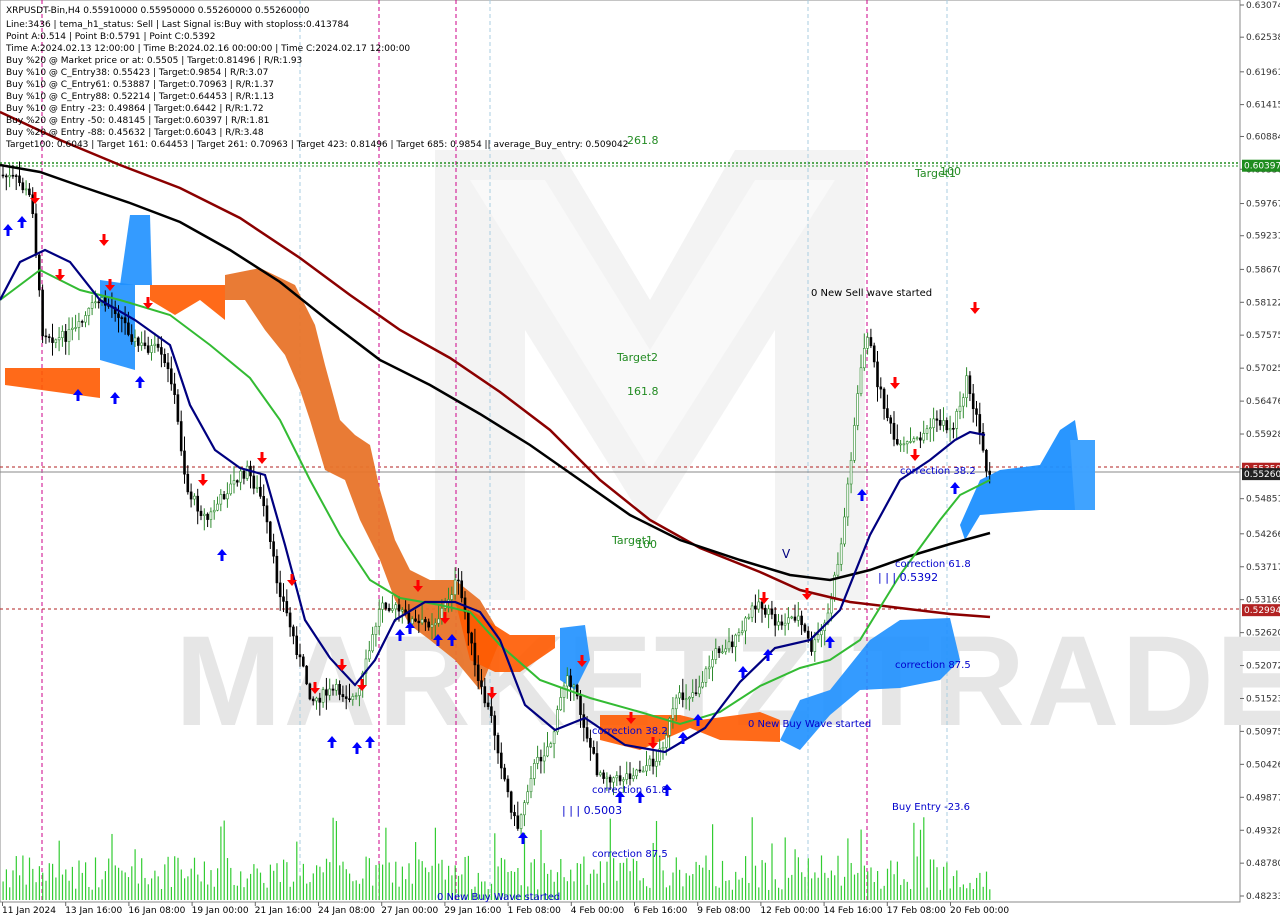  Describe the element at coordinates (908, 577) in the screenshot. I see `point-c-label: | | | 0.5392` at that location.